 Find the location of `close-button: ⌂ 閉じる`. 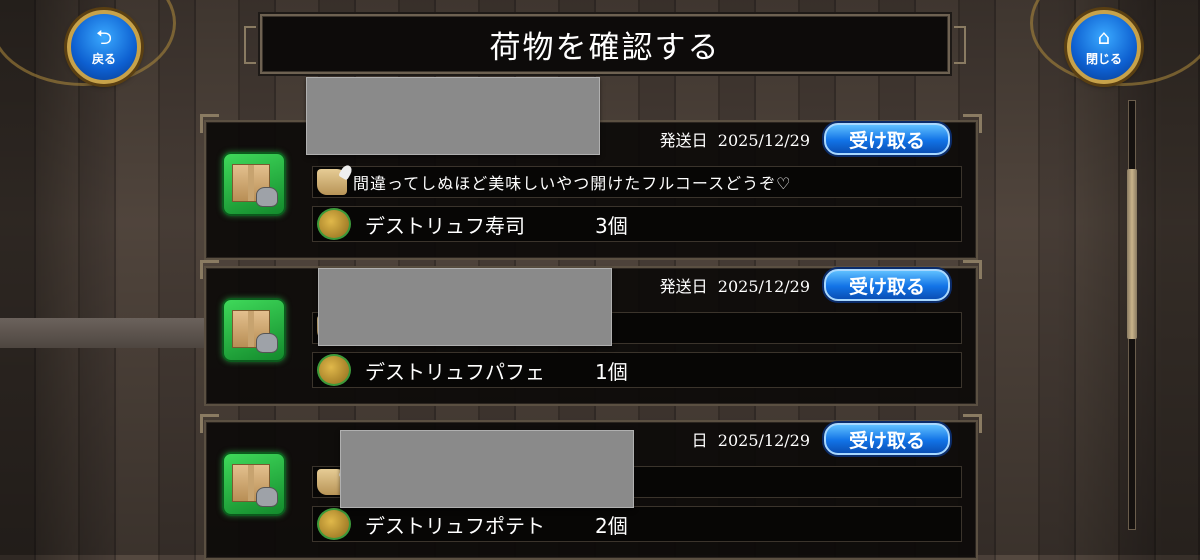

close-button: ⌂ 閉じる is located at coordinates (1104, 47).